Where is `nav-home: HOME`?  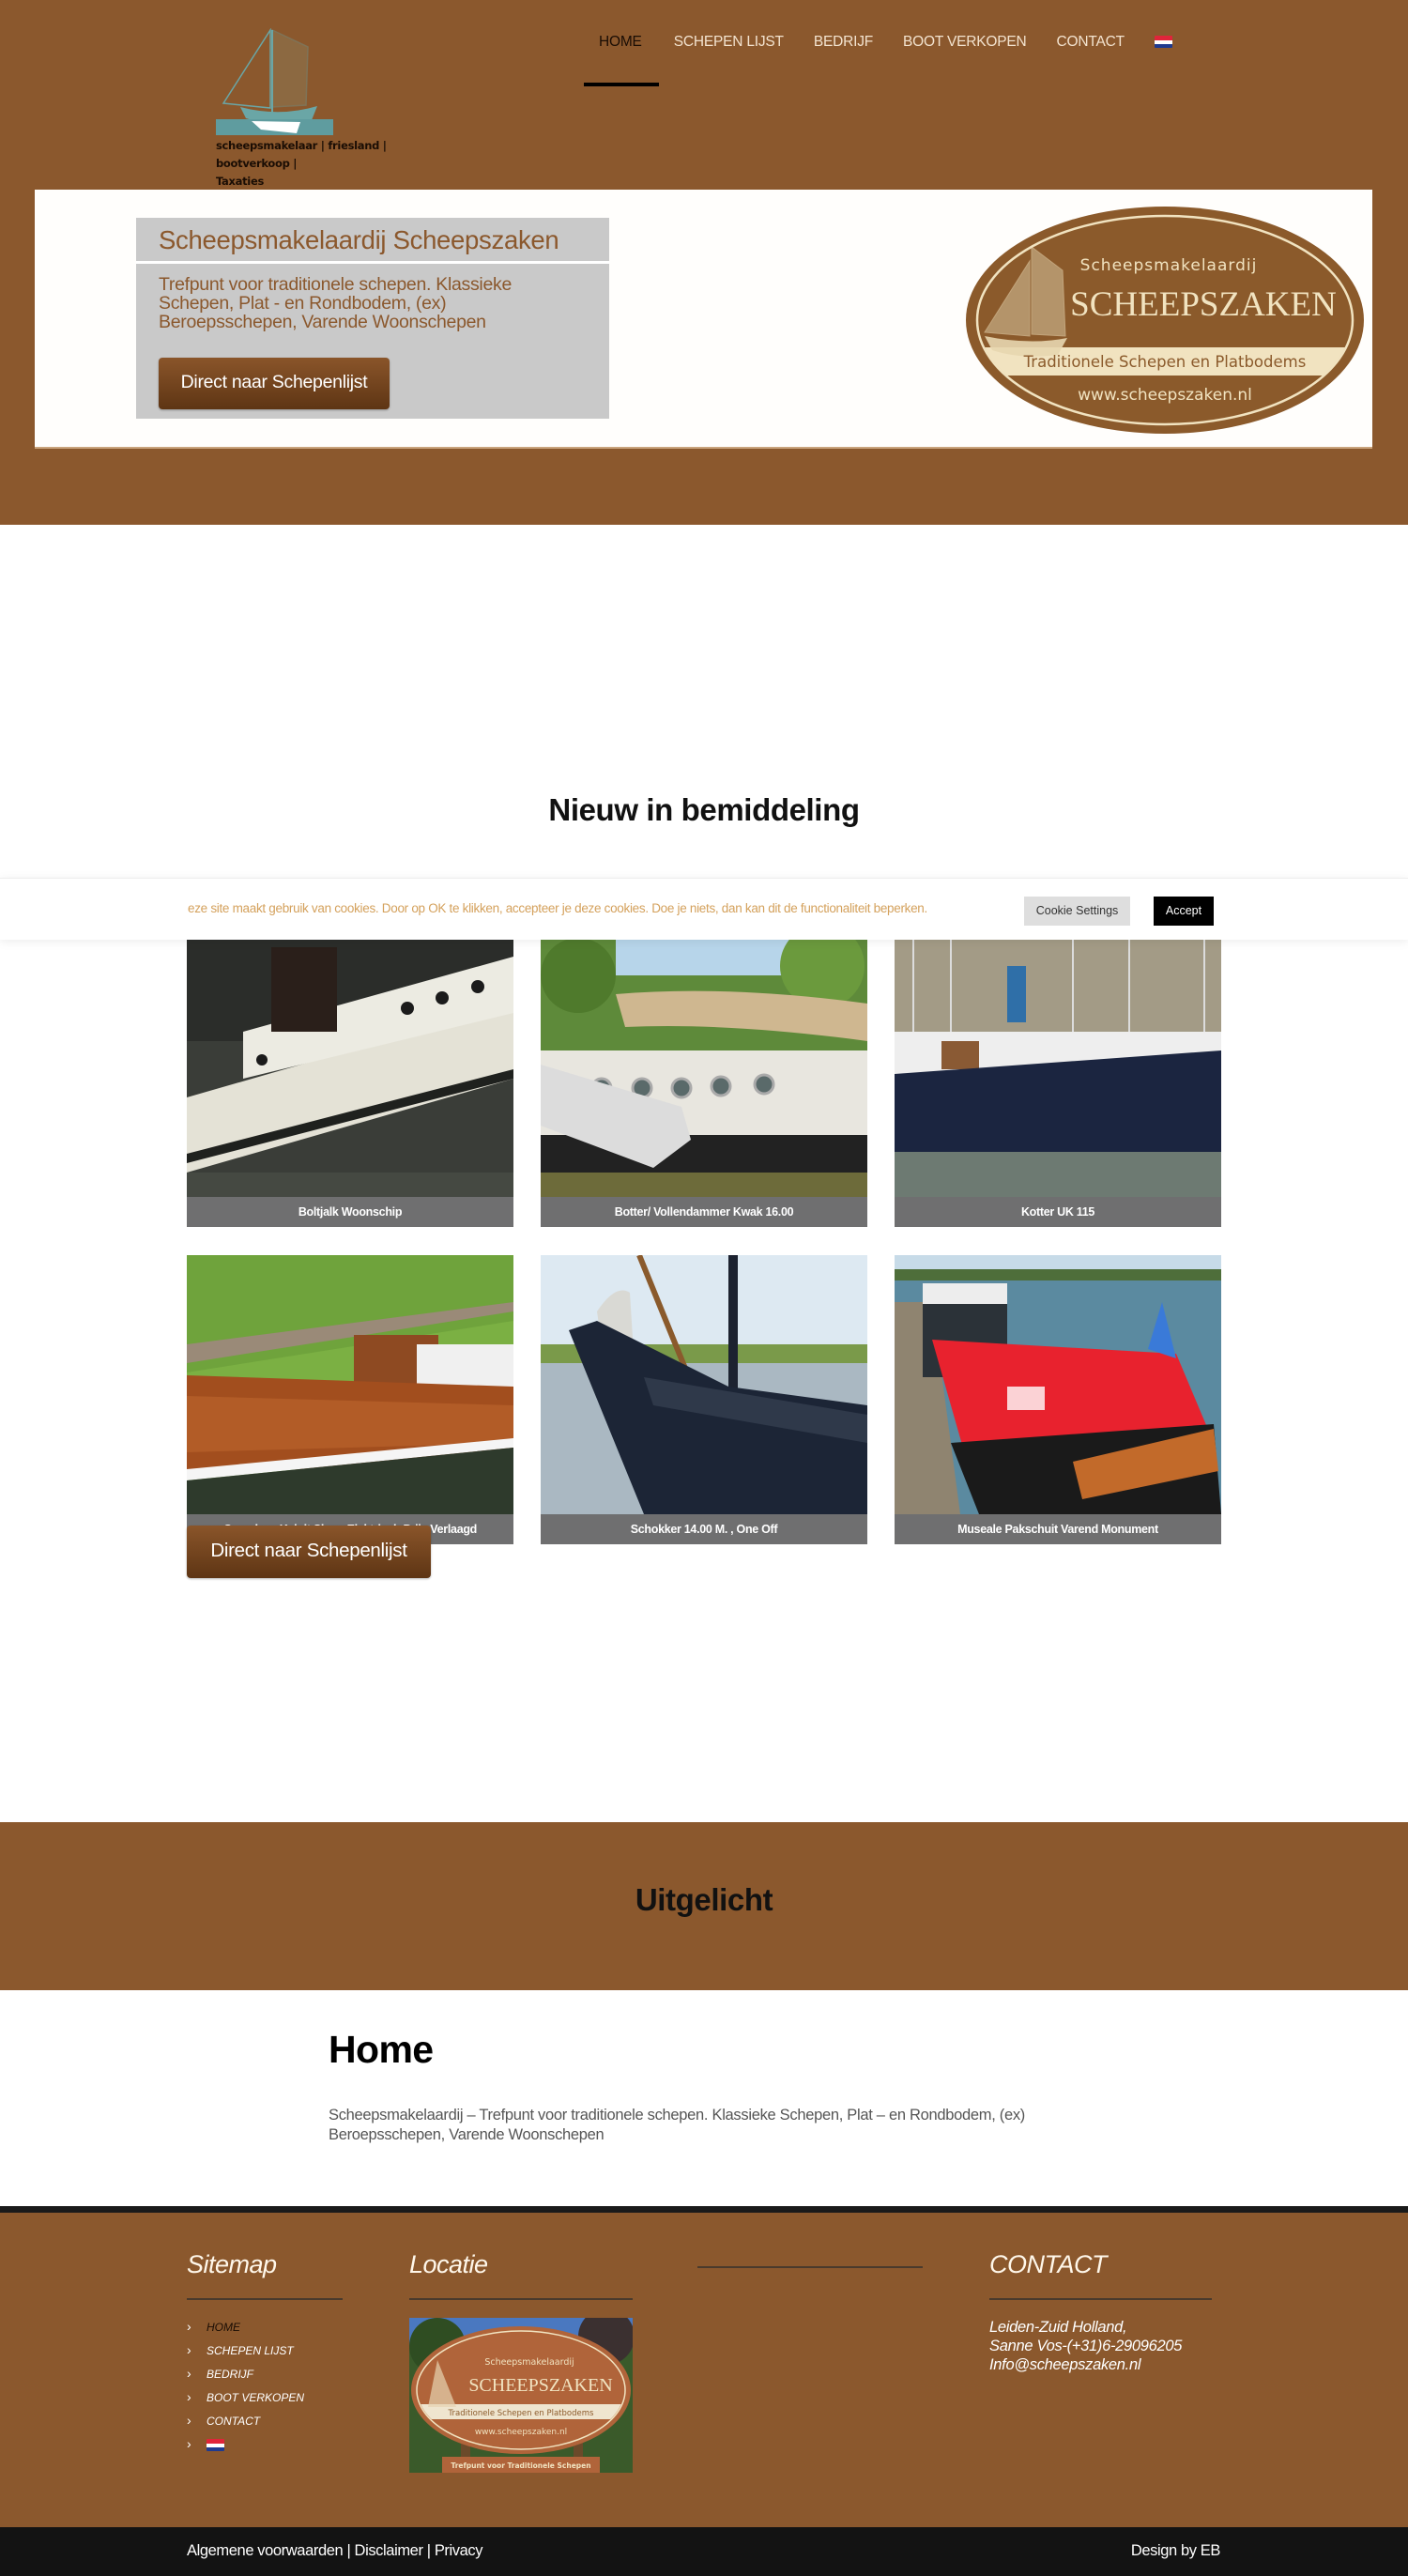
nav-home: HOME is located at coordinates (621, 58).